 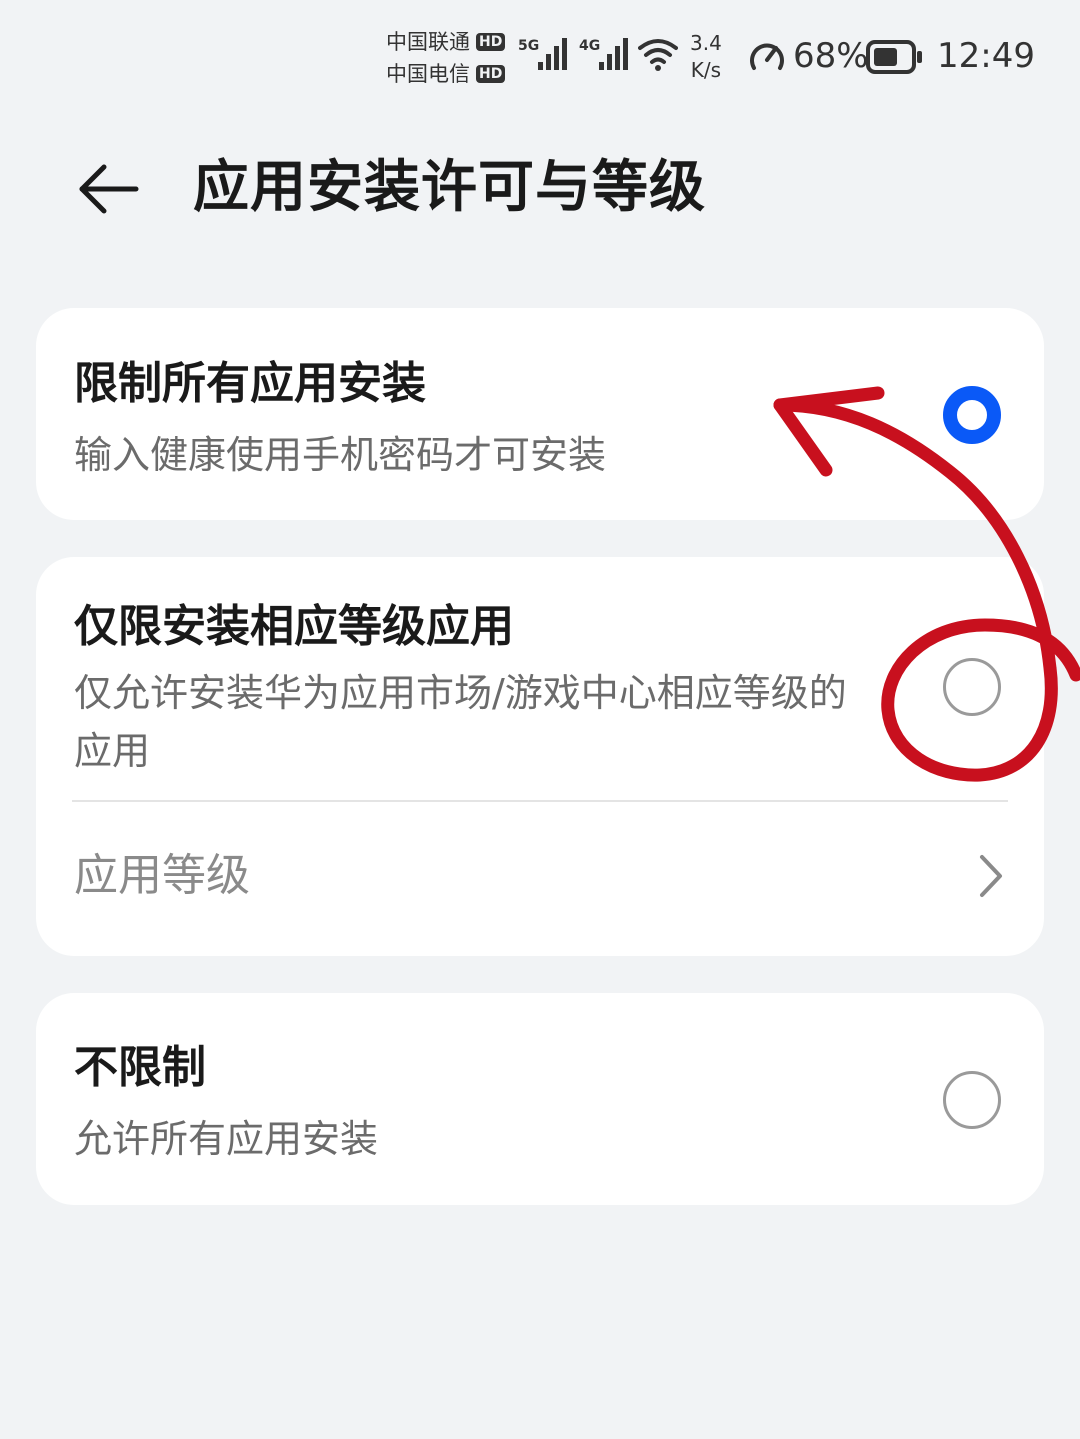 What do you see at coordinates (340, 455) in the screenshot?
I see `option-description: 输入健康使用手机密码才可安装` at bounding box center [340, 455].